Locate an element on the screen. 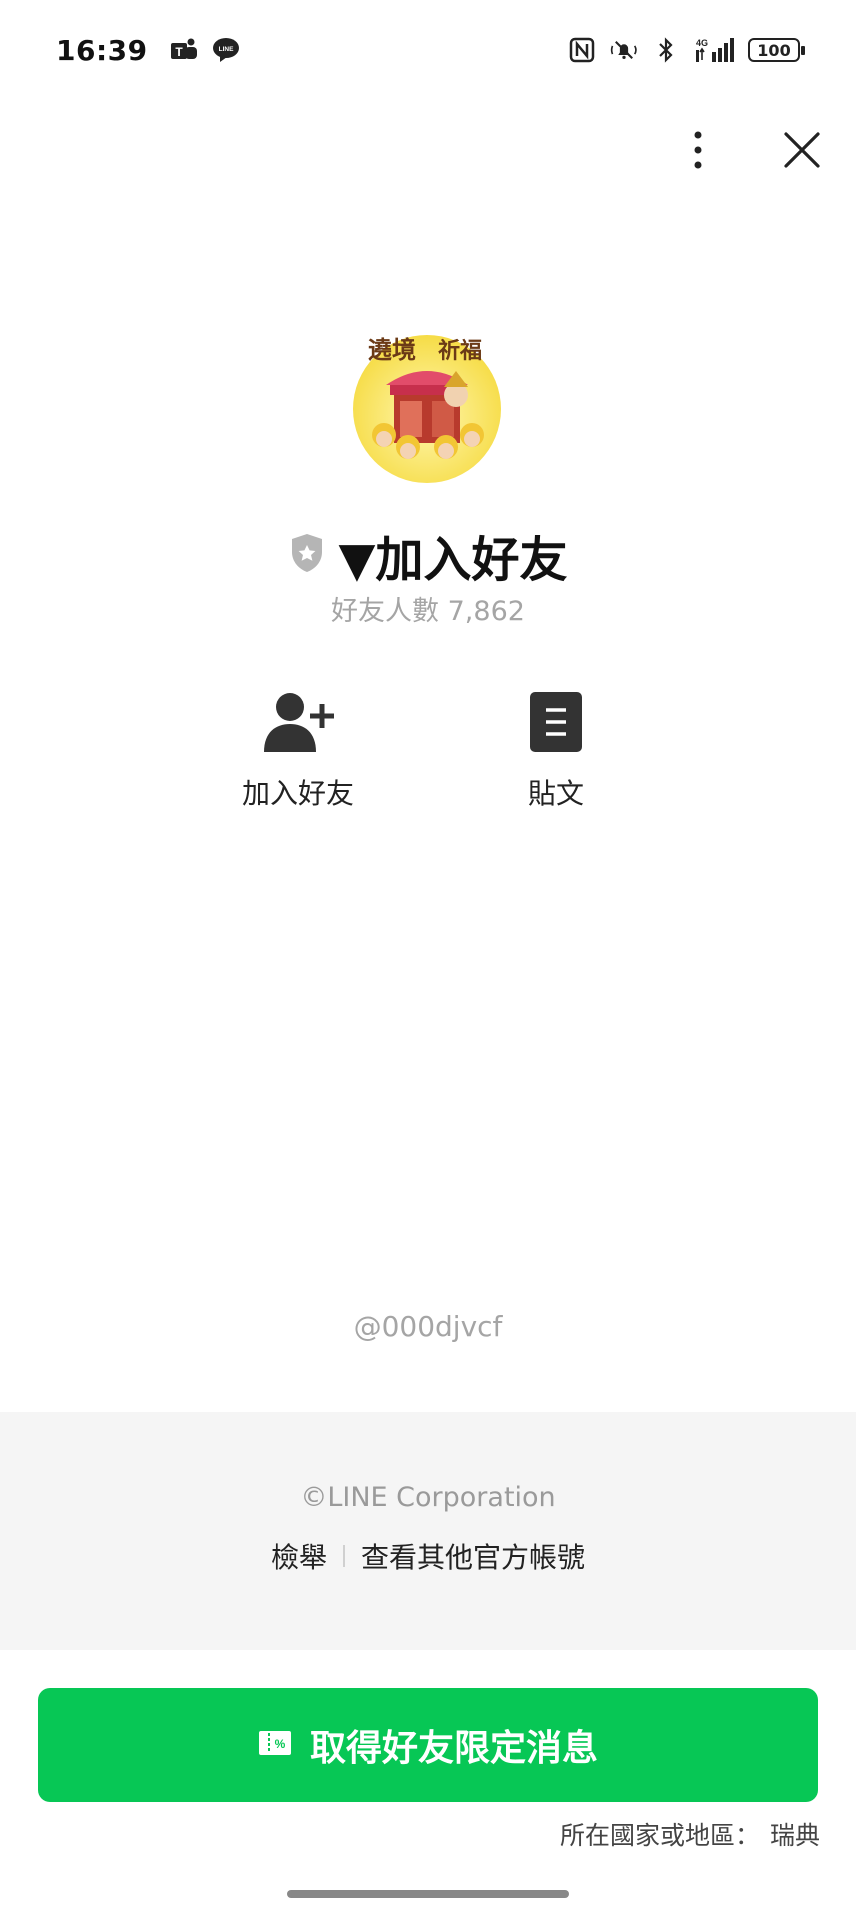 The image size is (856, 1912). avatar-text-1: 遶境 is located at coordinates (392, 349).